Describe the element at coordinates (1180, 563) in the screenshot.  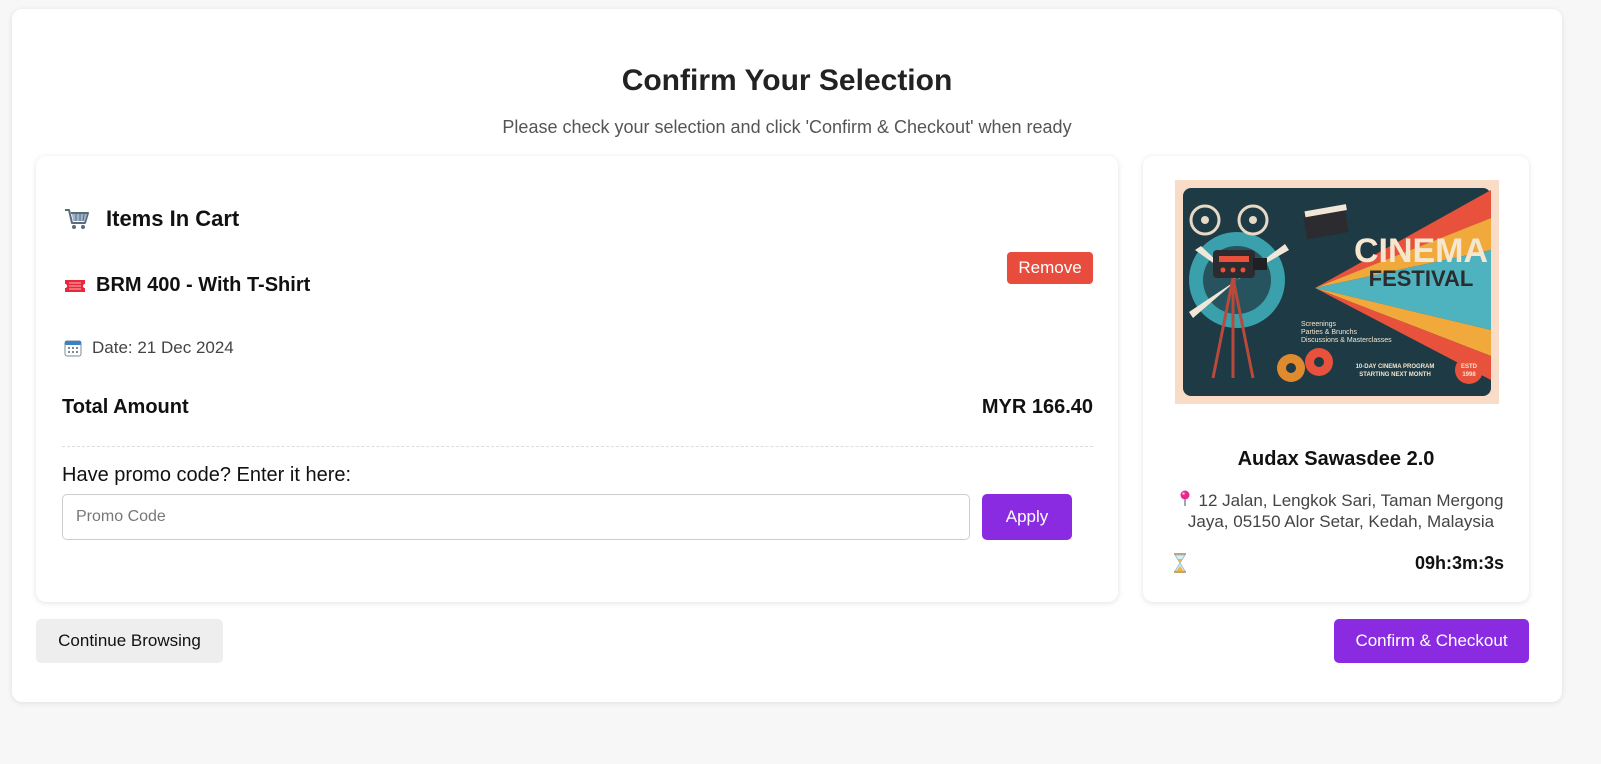
I see `hourglass-icon` at that location.